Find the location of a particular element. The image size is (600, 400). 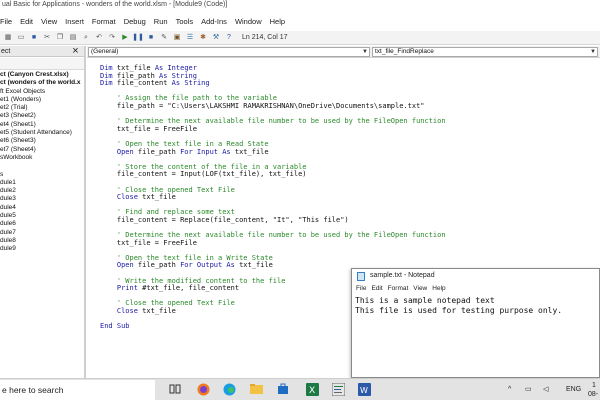

notepad-menu-edit: Edit is located at coordinates (376, 289).